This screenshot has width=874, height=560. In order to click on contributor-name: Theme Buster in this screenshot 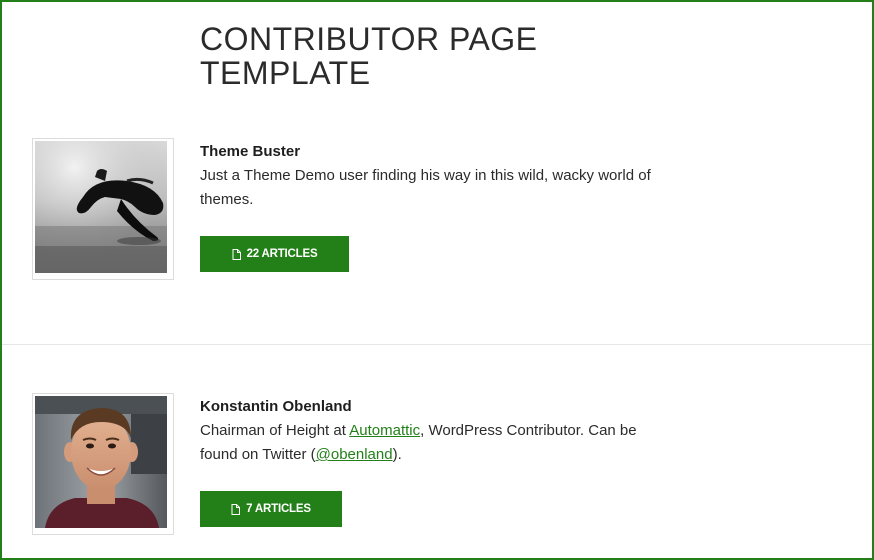, I will do `click(435, 152)`.